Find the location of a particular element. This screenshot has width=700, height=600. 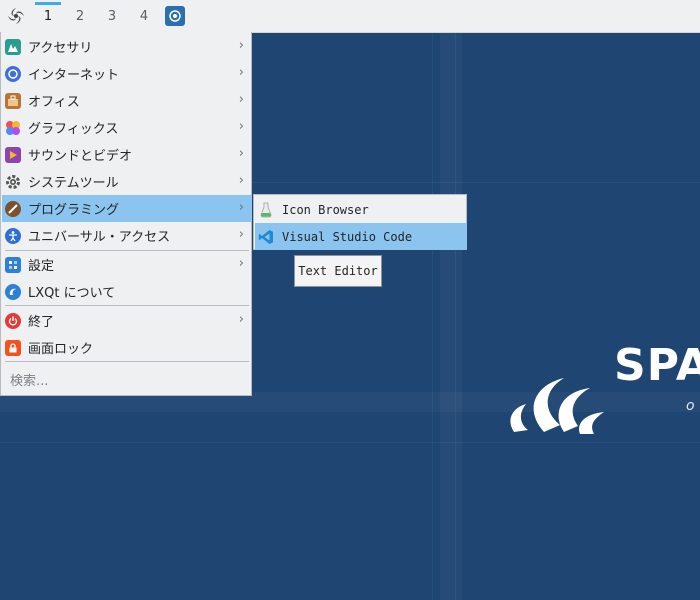

taskbar-app-button is located at coordinates (175, 16).